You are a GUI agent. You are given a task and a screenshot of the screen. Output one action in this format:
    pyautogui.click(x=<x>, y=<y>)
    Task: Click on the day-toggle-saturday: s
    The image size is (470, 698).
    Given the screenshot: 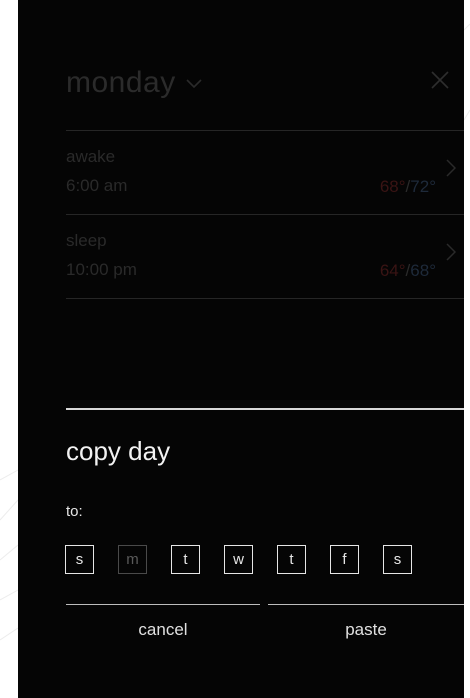 What is the action you would take?
    pyautogui.click(x=397, y=559)
    